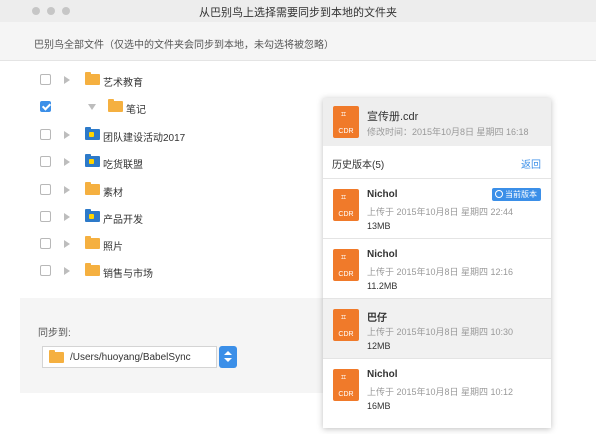 This screenshot has height=434, width=596. I want to click on chevron-down-icon, so click(228, 360).